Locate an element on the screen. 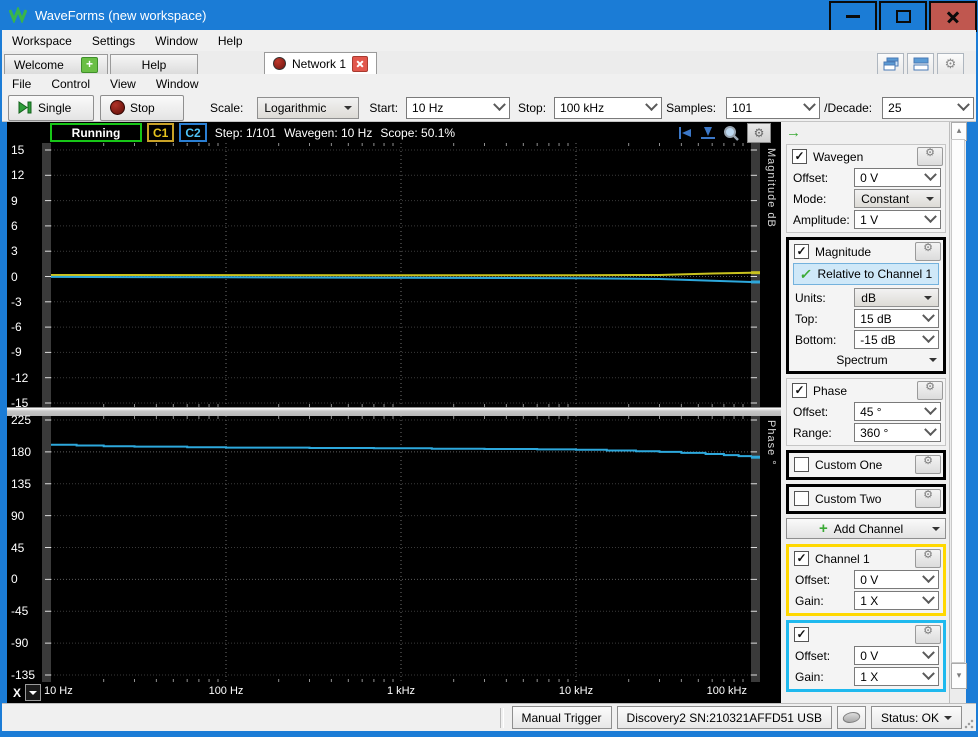  single-button: Single is located at coordinates (51, 107).